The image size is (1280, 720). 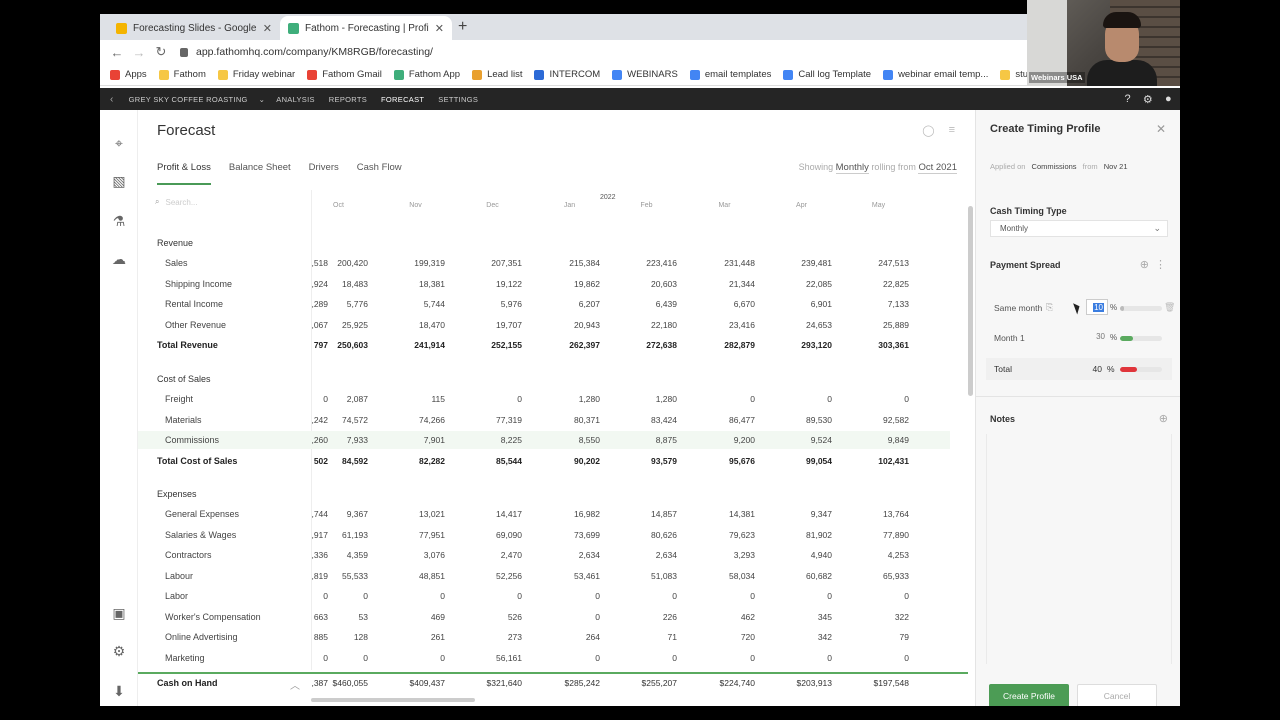 I want to click on table-cell: 8,875, so click(x=647, y=440).